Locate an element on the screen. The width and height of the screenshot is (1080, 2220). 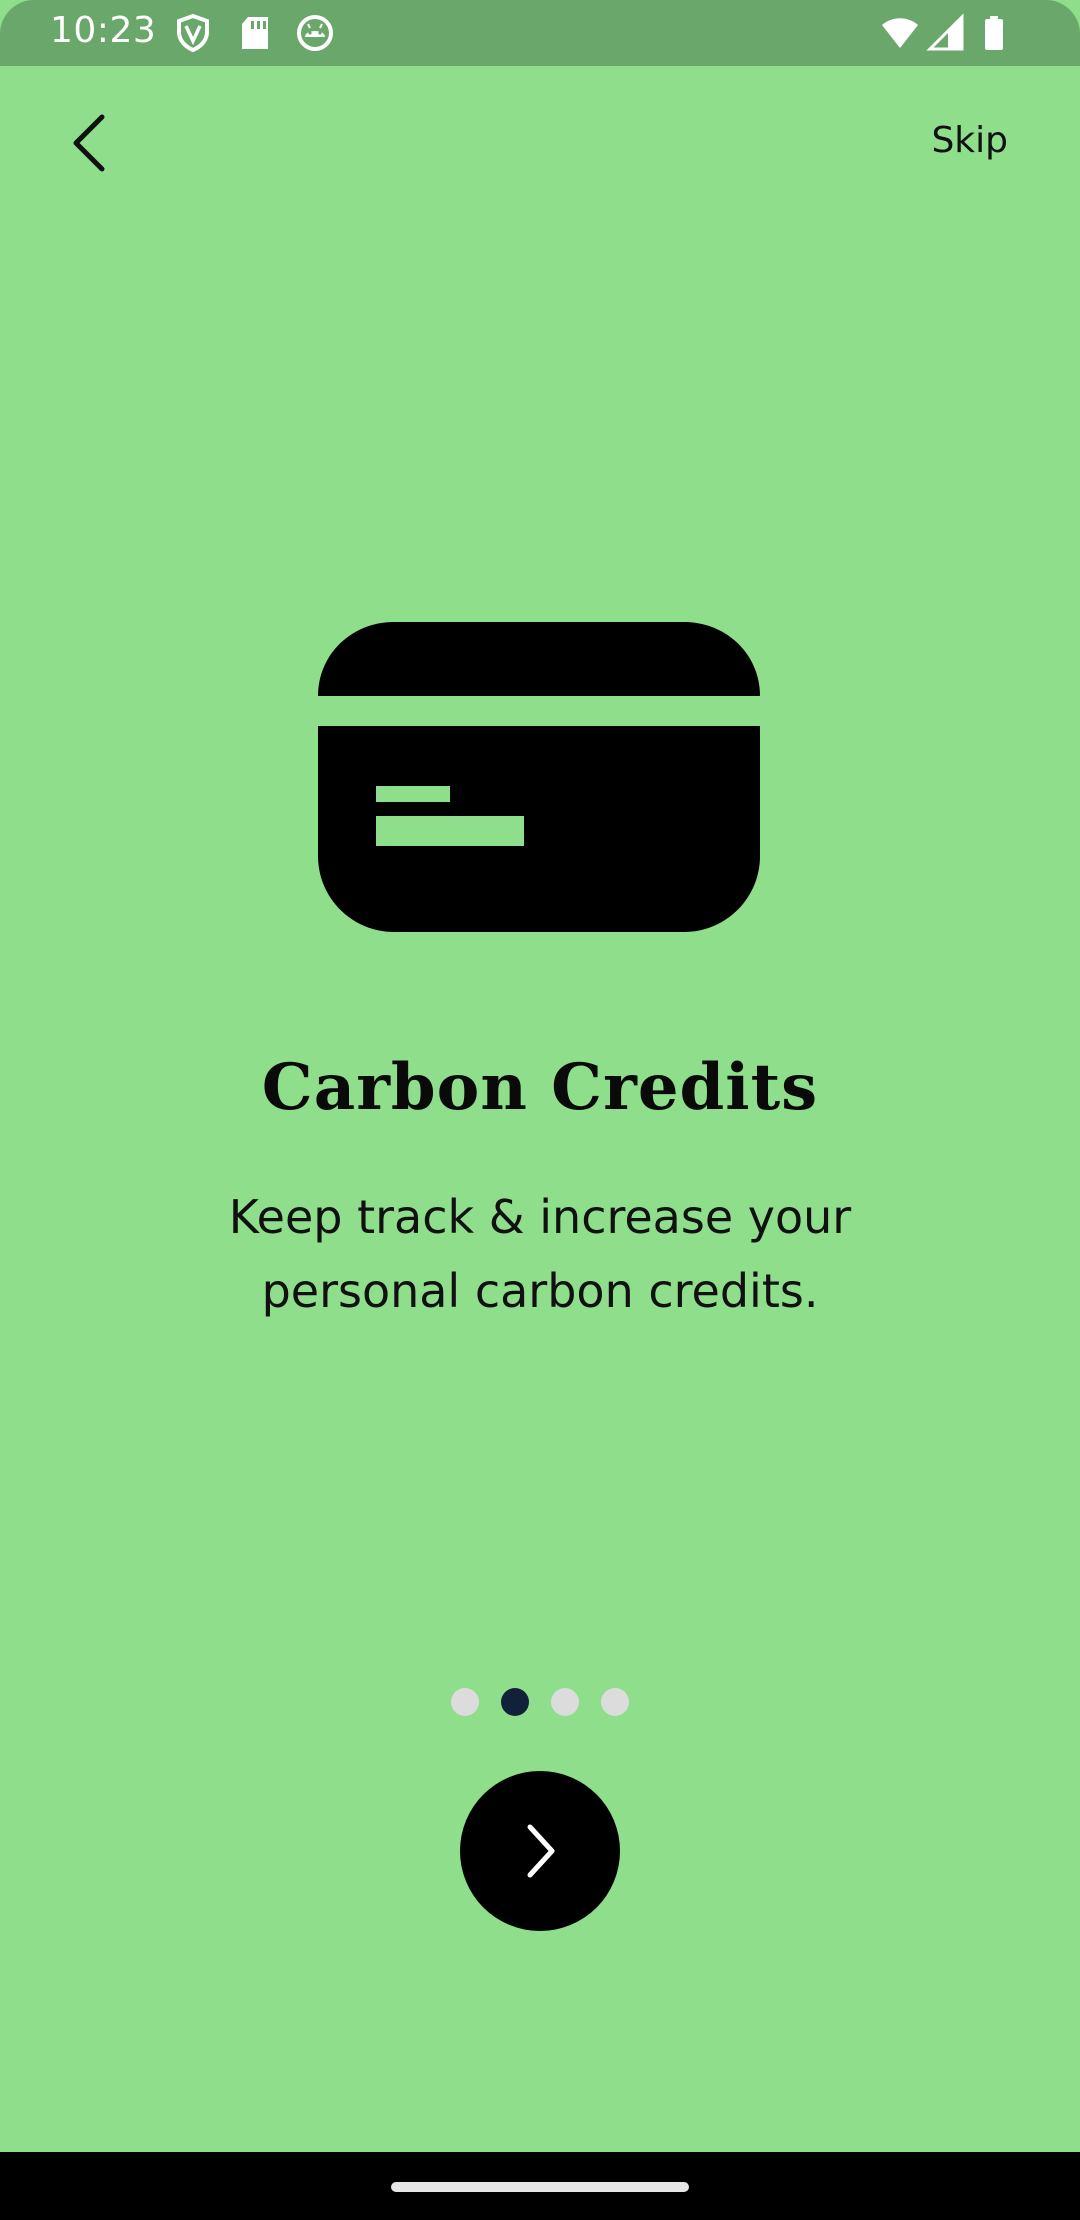
sd-card-icon is located at coordinates (255, 33).